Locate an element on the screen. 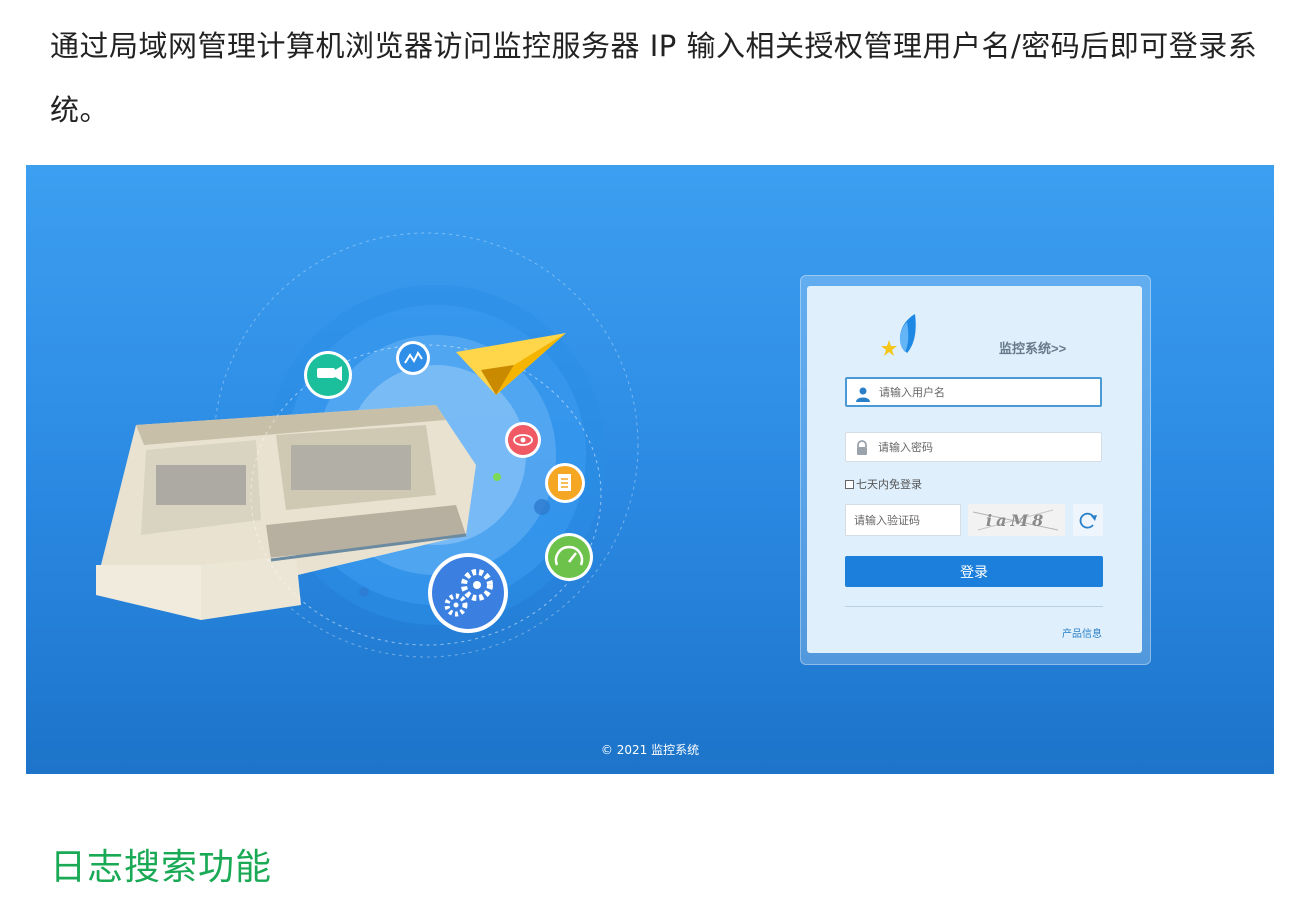 This screenshot has width=1300, height=897. login-panel: 监控系统>> 七天内免登录 iaM8 is located at coordinates (974, 469).